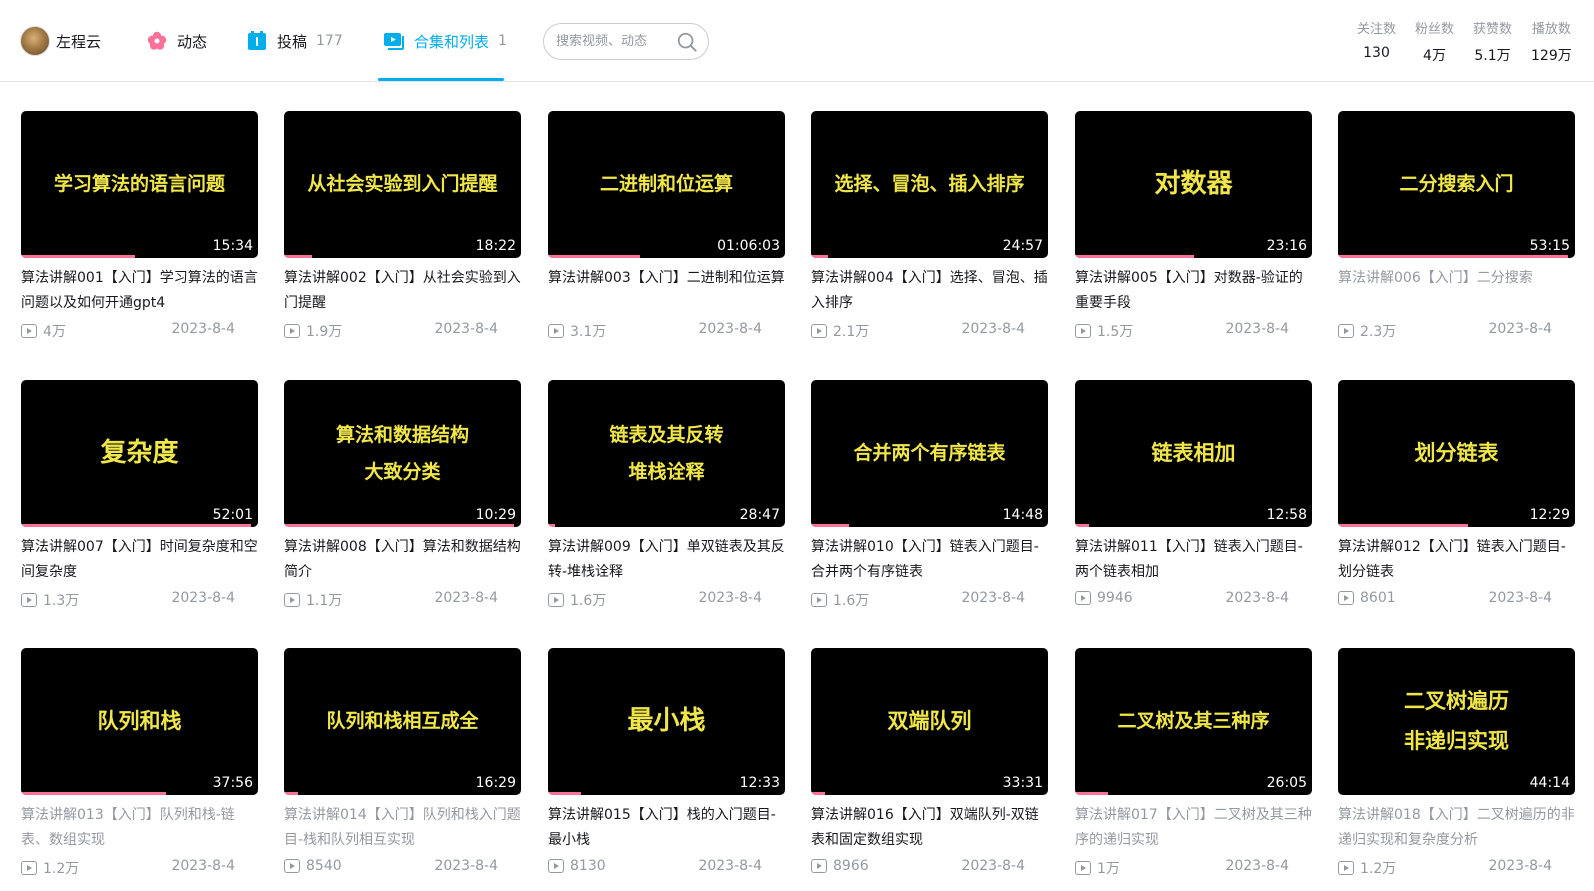  Describe the element at coordinates (1456, 453) in the screenshot. I see `video-thumbnail: 划分链表 12:29` at that location.